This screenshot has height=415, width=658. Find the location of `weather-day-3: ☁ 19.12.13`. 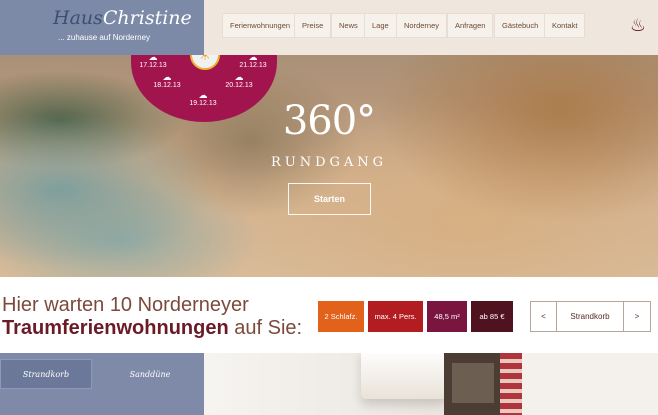

weather-day-3: ☁ 19.12.13 is located at coordinates (203, 98).